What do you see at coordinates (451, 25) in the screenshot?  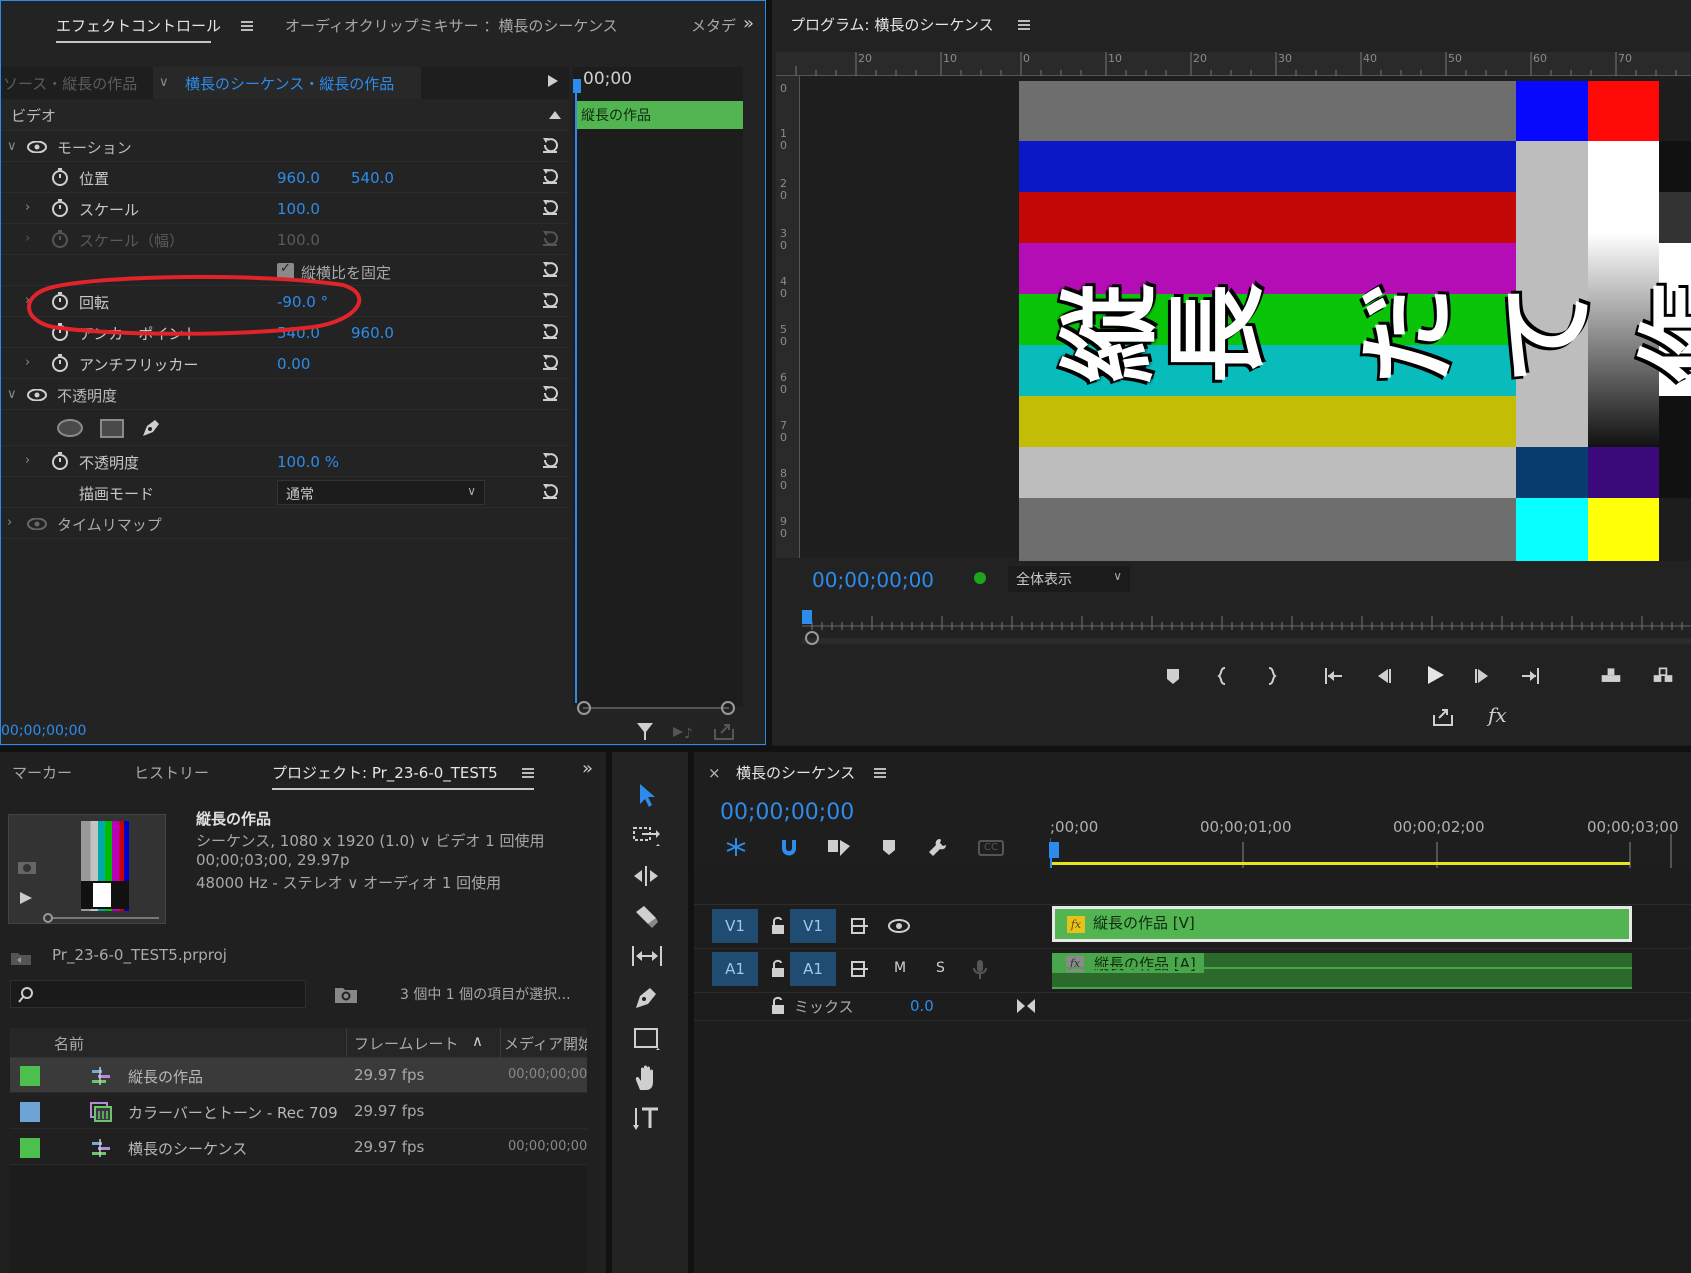 I see `tab-audio-clip-mixer: オーディオクリップミキサー ：横長のシーケンス` at bounding box center [451, 25].